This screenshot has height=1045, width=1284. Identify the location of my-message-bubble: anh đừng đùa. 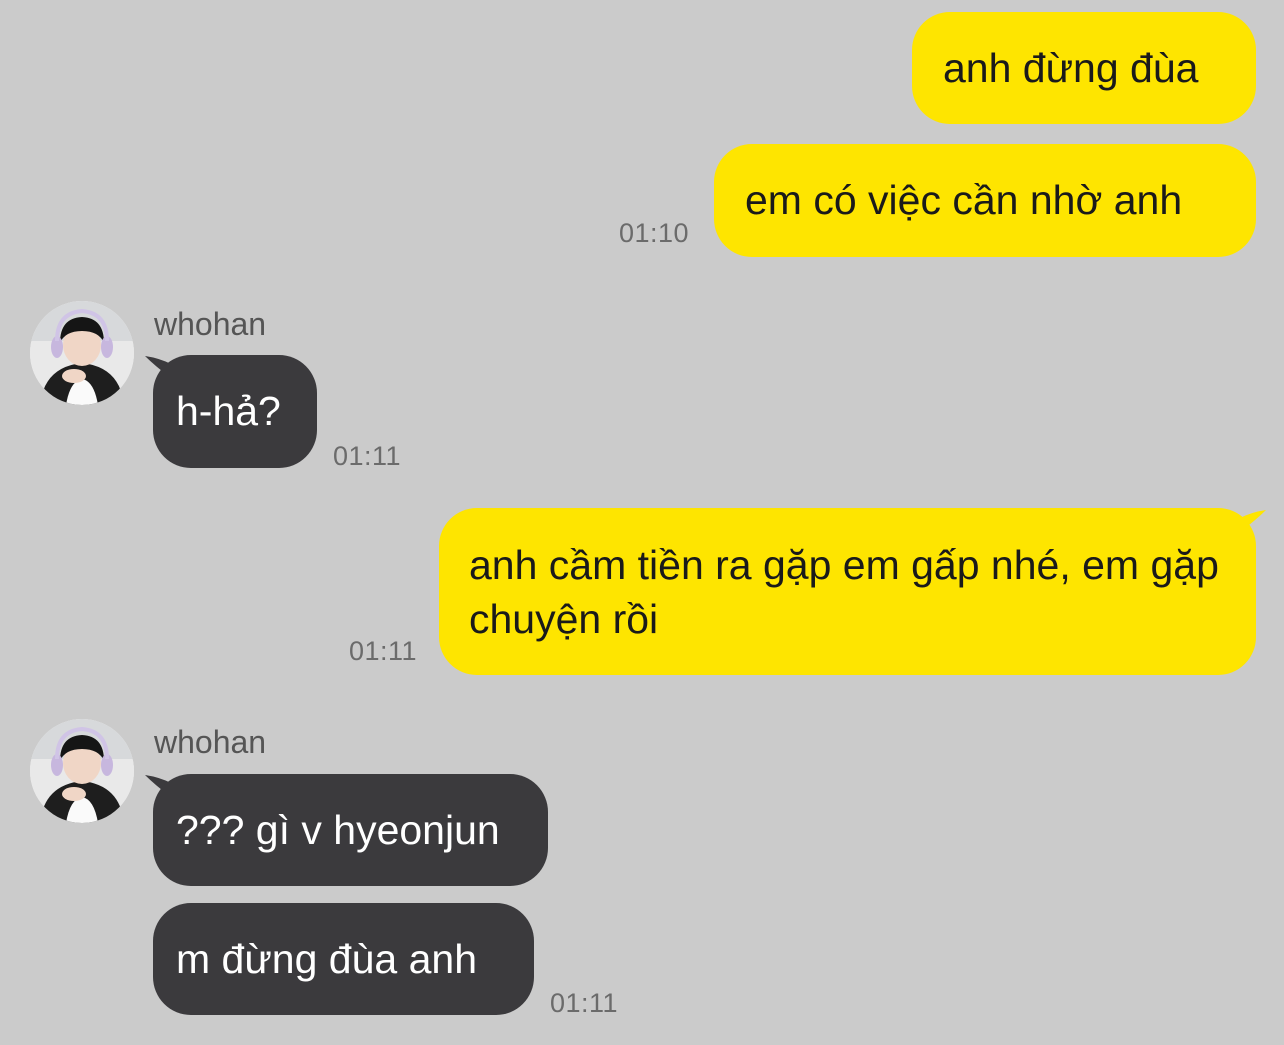
(1084, 68).